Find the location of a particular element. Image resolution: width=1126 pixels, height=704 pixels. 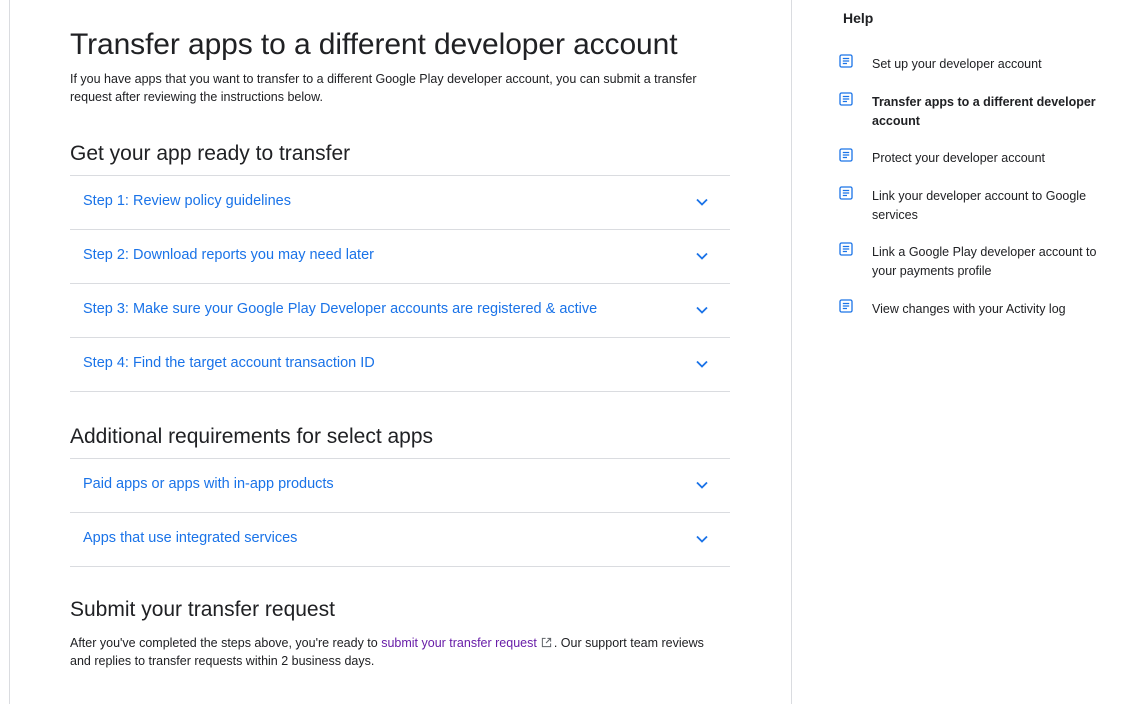

help-title: Help is located at coordinates (858, 18).